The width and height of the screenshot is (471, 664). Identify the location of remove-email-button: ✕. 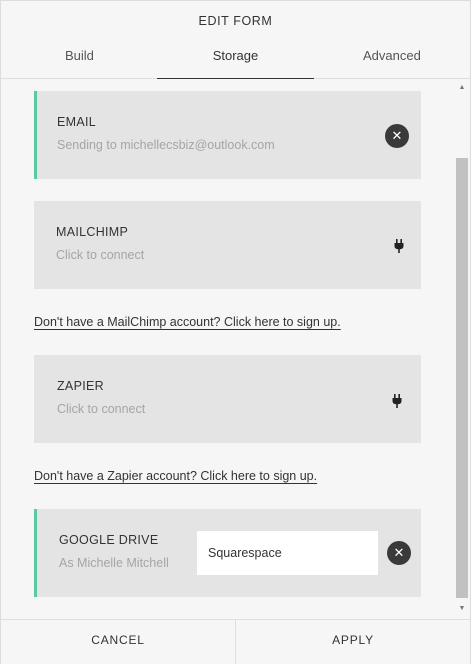
(397, 136).